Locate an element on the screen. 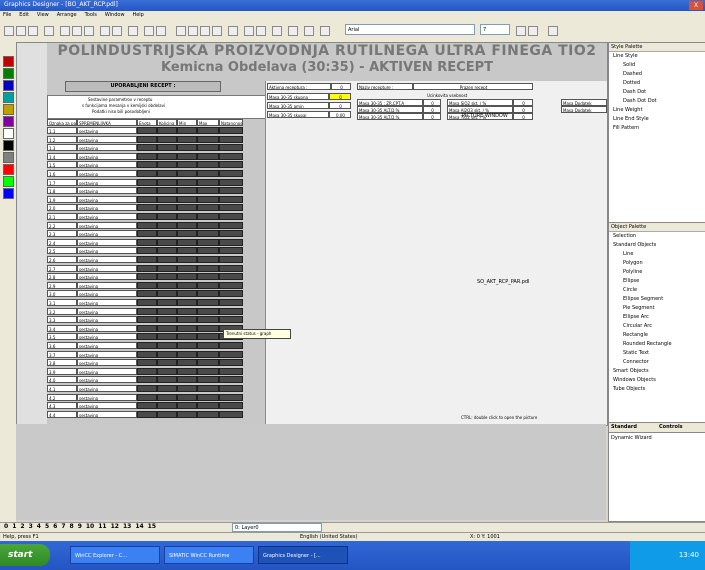 The width and height of the screenshot is (705, 570). layer-tab-14: 14 is located at coordinates (139, 526).